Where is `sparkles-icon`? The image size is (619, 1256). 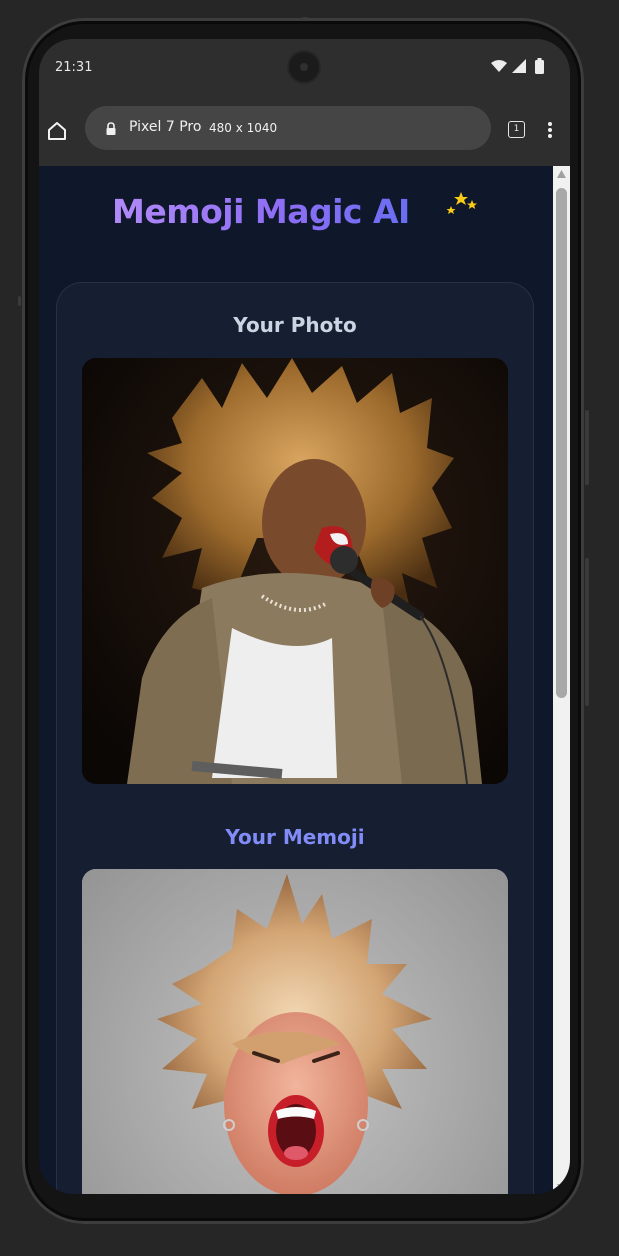
sparkles-icon is located at coordinates (463, 206).